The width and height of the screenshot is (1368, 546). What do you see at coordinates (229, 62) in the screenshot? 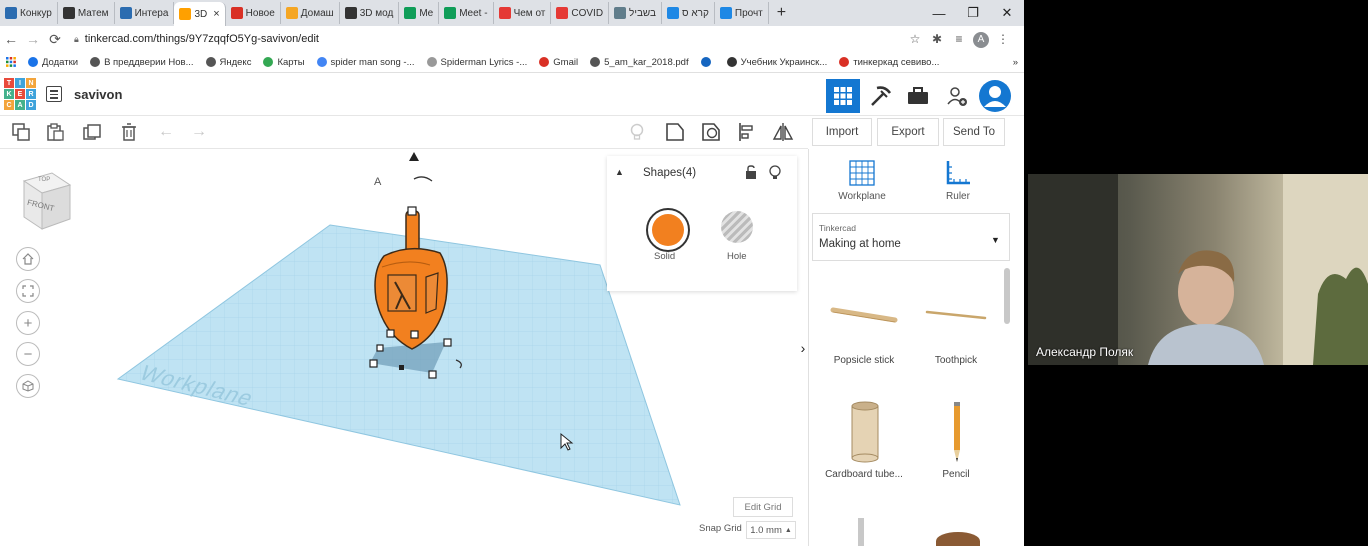
I see `bookmark-item: Яндекс` at bounding box center [229, 62].